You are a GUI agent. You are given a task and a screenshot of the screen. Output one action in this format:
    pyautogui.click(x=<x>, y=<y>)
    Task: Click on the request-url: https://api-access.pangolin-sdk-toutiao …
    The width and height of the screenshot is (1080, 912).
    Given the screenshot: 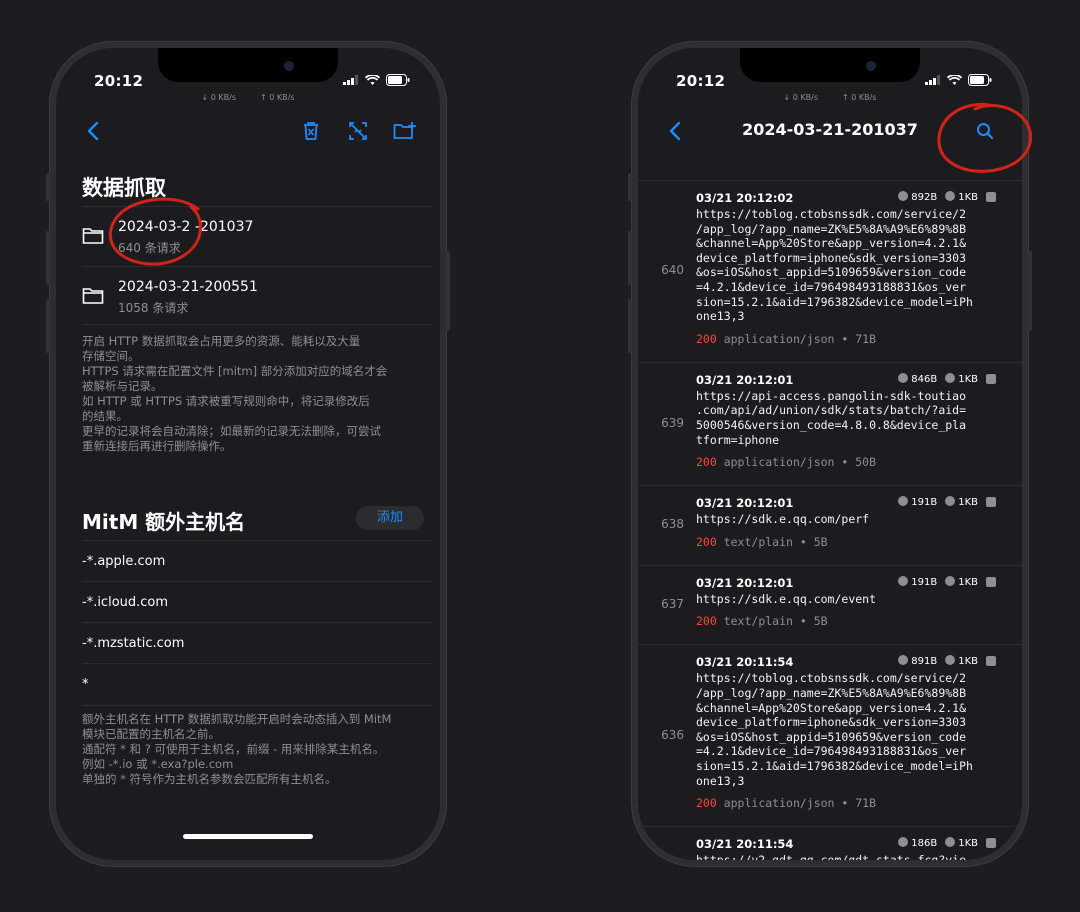 What is the action you would take?
    pyautogui.click(x=831, y=417)
    